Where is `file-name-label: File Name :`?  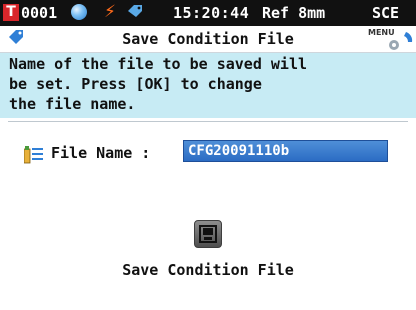
file-name-label: File Name : is located at coordinates (101, 153).